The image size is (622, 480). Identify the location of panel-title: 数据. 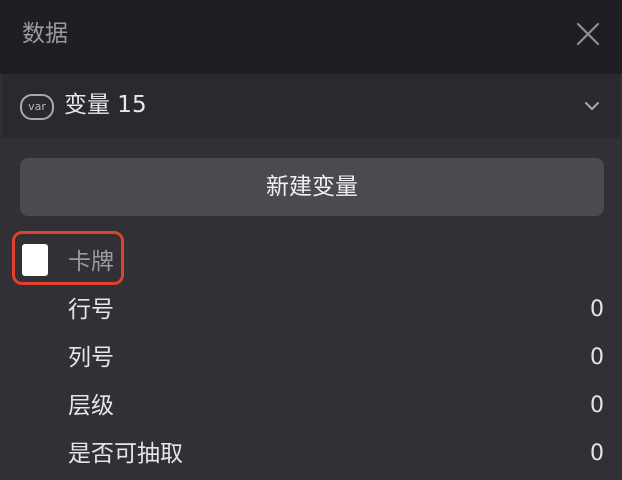
(45, 34).